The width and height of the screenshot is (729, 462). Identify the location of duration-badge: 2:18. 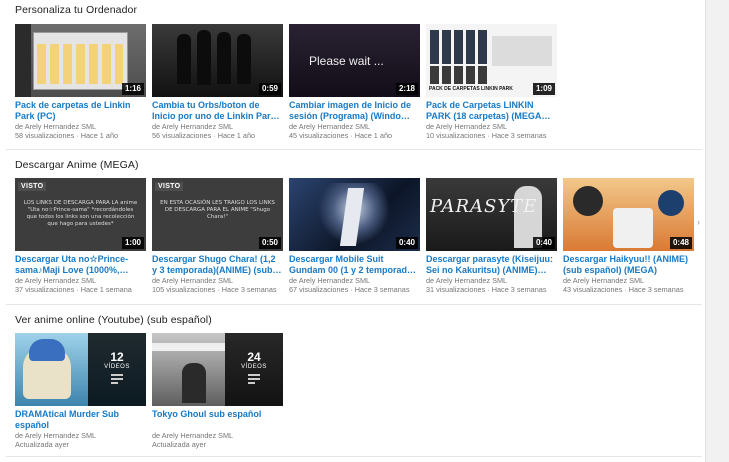
(406, 89).